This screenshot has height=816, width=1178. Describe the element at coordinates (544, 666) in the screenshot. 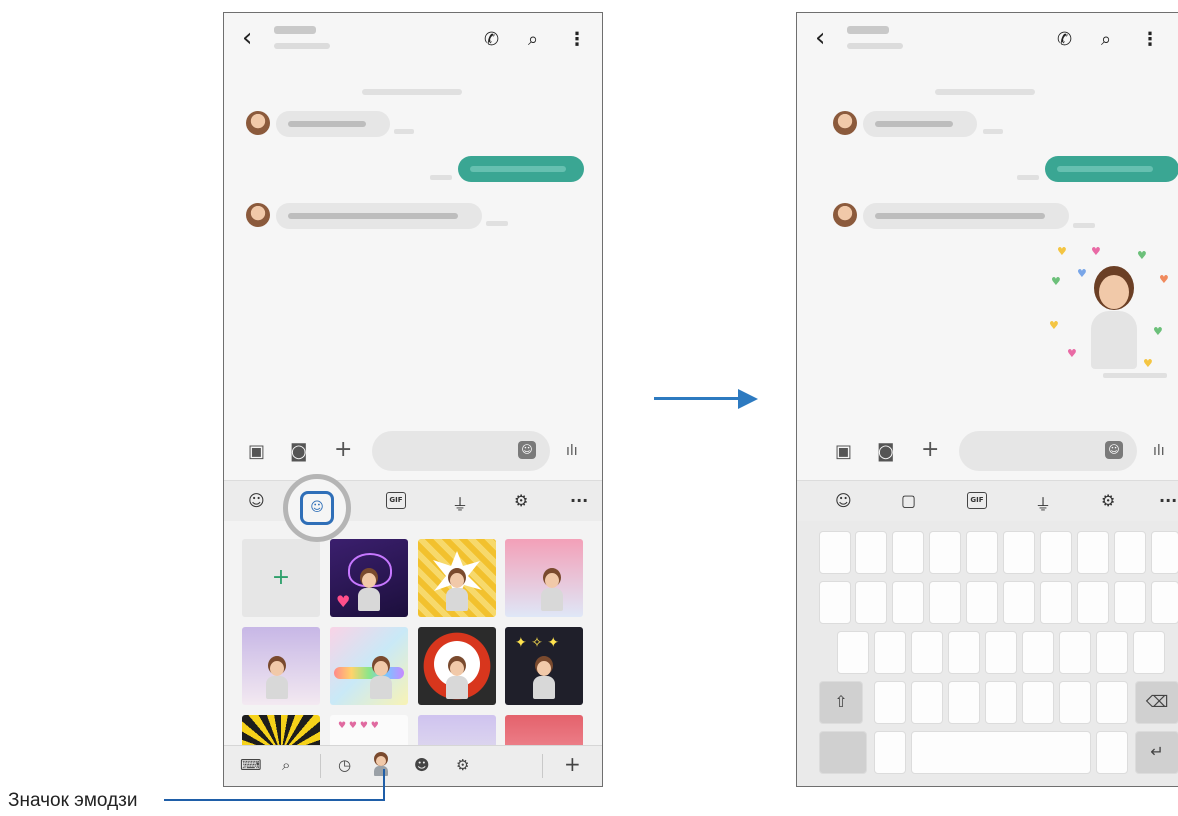

I see `sticker-stars: ✦ ✧ ✦` at that location.